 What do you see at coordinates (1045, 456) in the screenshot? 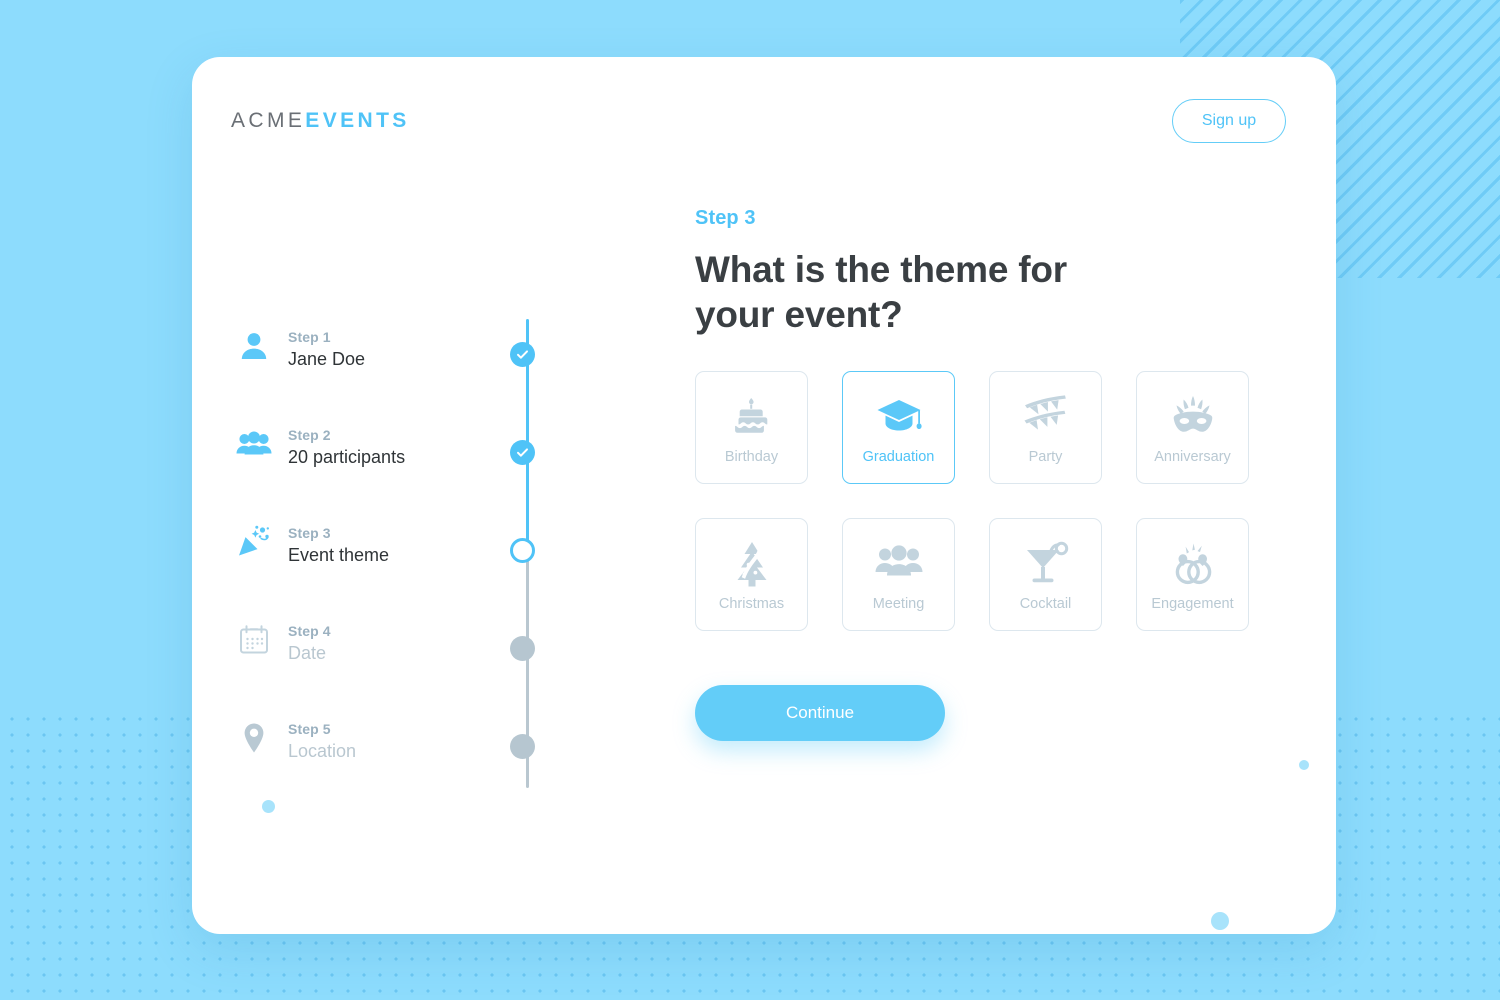
I see `theme-label-party: Party` at bounding box center [1045, 456].